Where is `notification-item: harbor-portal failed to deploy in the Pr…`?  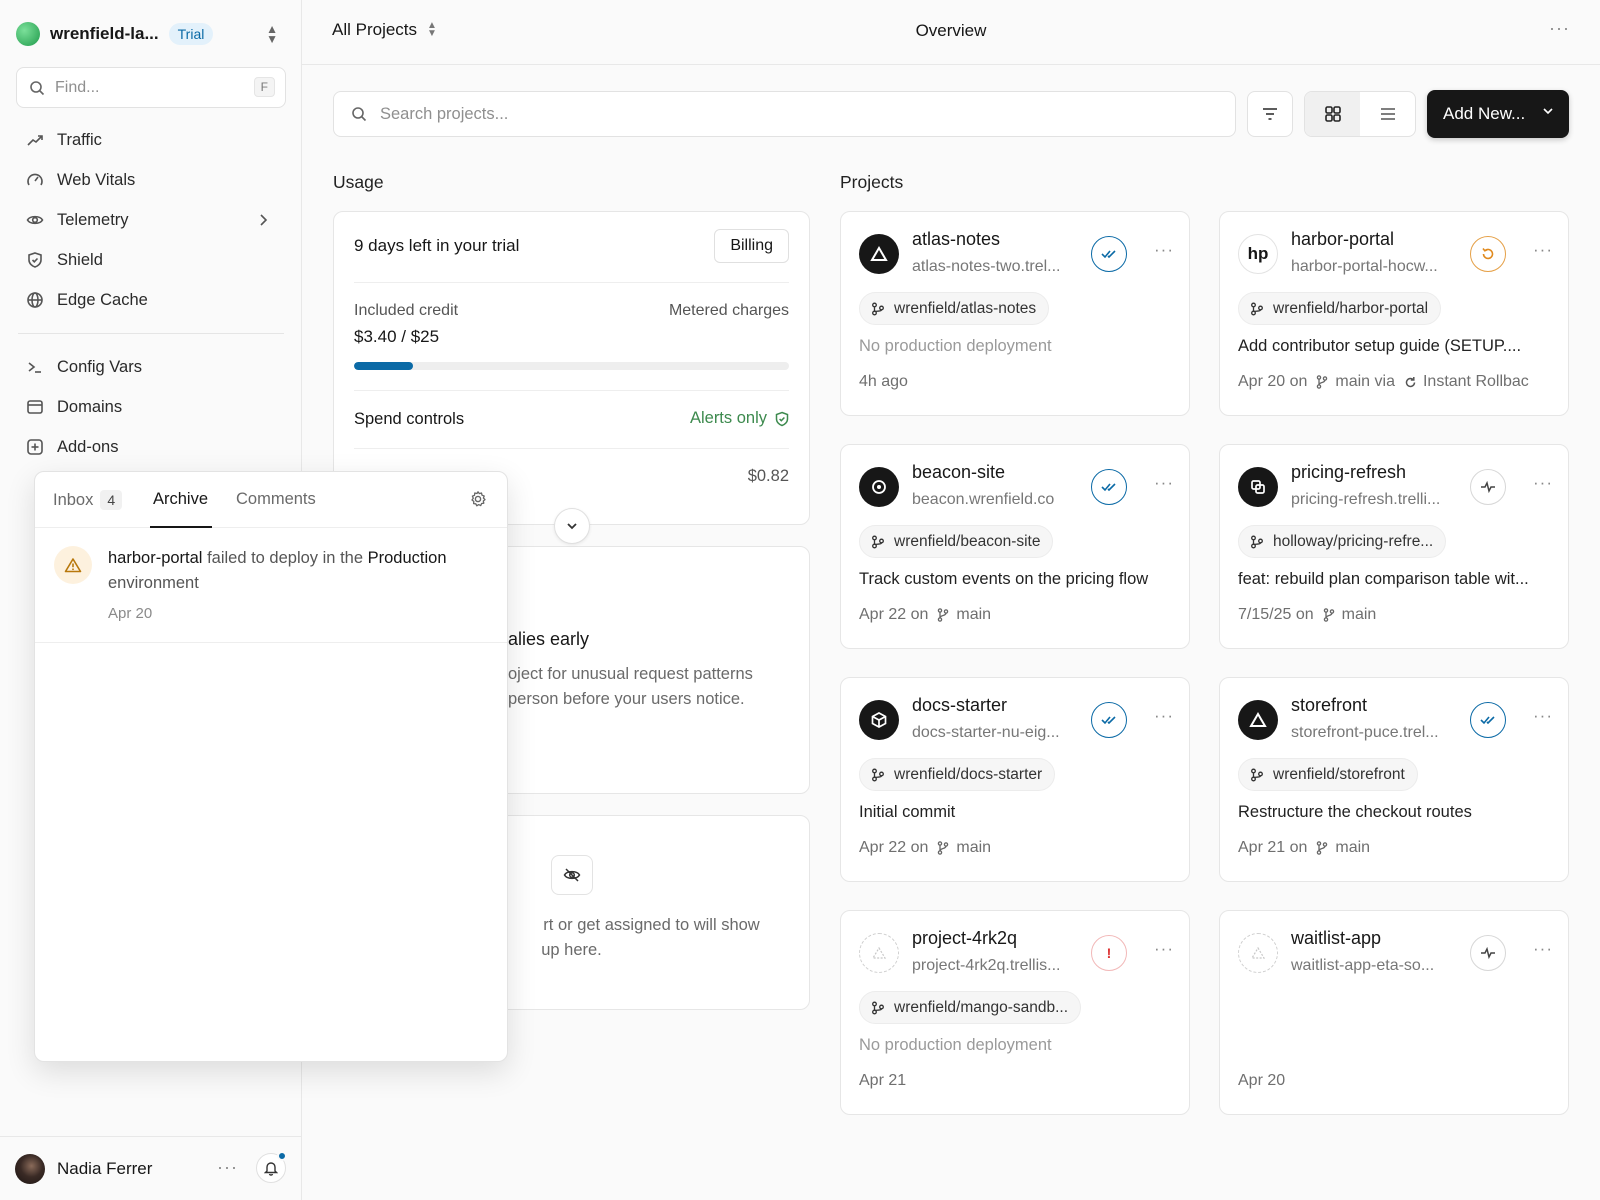 notification-item: harbor-portal failed to deploy in the Pr… is located at coordinates (271, 585).